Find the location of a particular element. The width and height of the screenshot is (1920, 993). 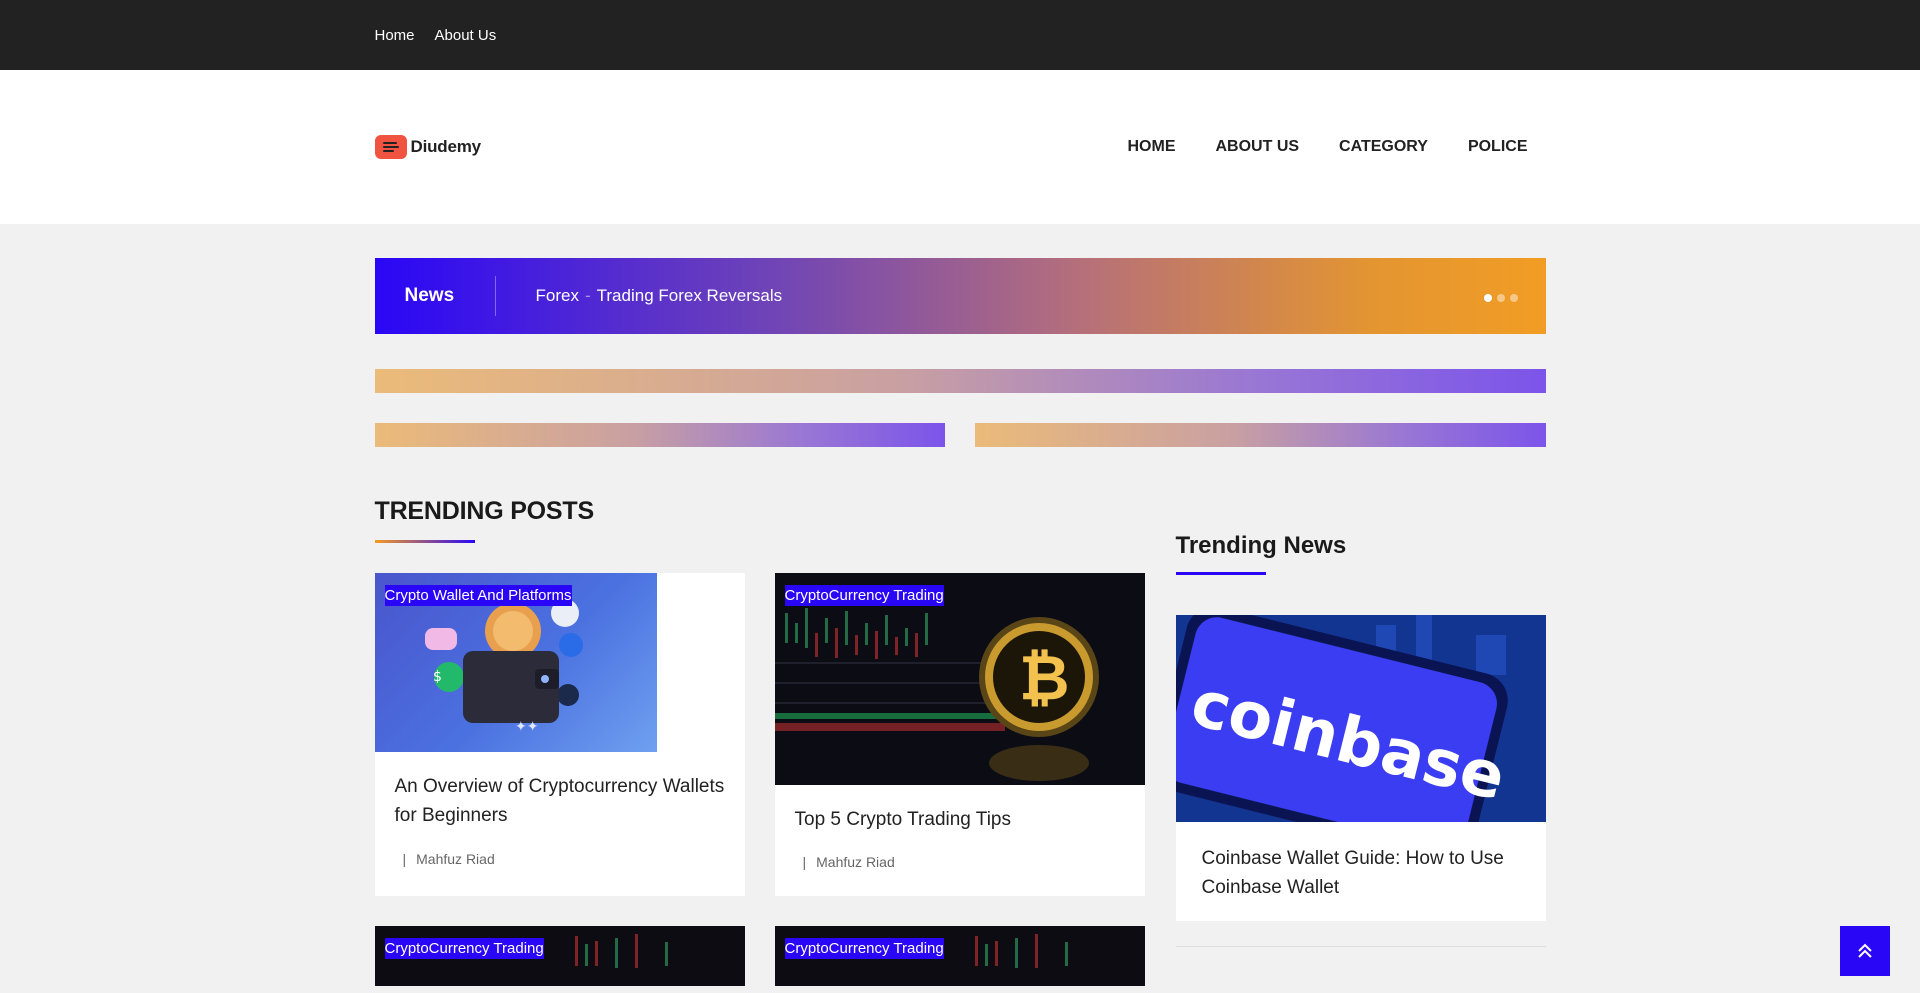

chevron-double-up-icon is located at coordinates (1865, 950).